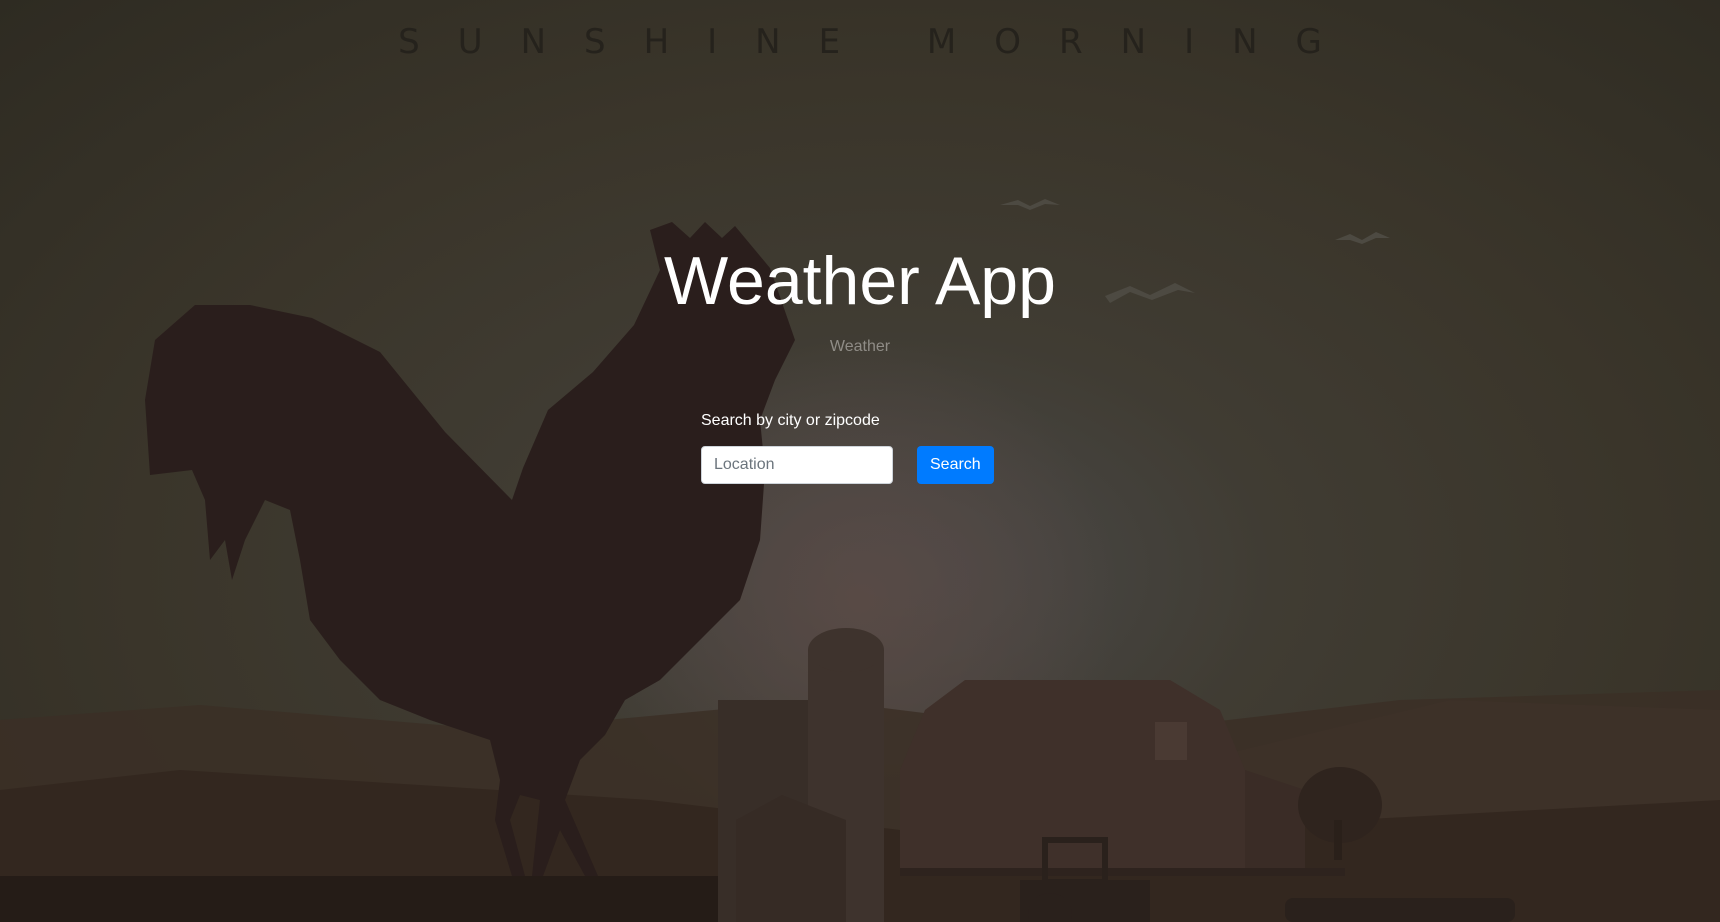  I want to click on search-form: Search by city or zipcode Search, so click(861, 448).